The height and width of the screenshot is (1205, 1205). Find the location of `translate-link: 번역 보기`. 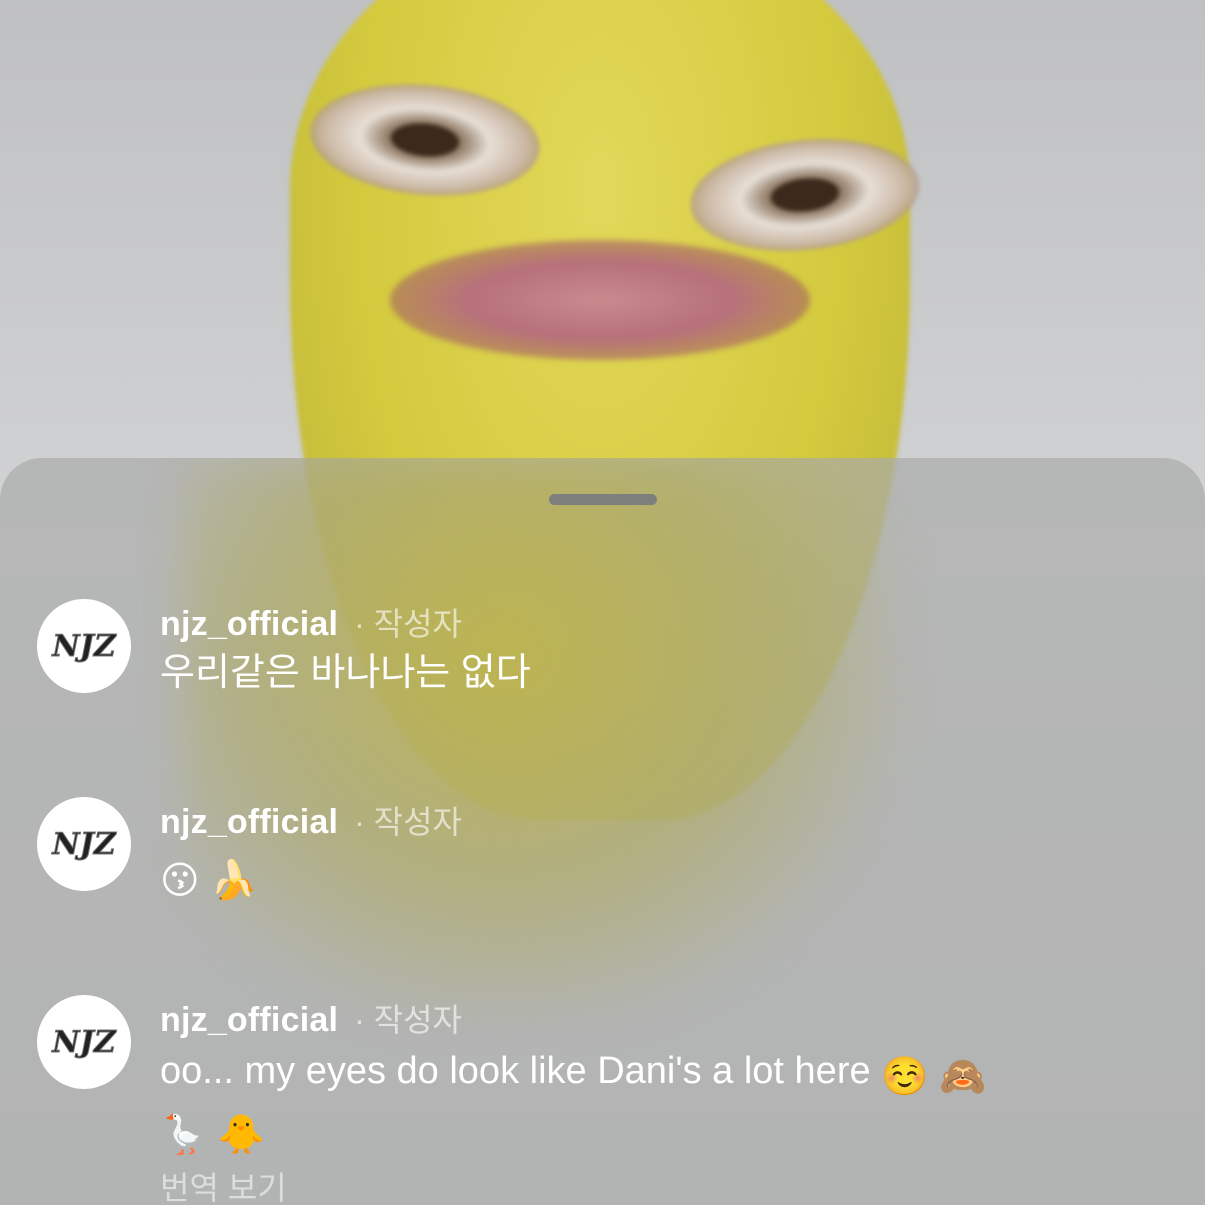

translate-link: 번역 보기 is located at coordinates (223, 1184).